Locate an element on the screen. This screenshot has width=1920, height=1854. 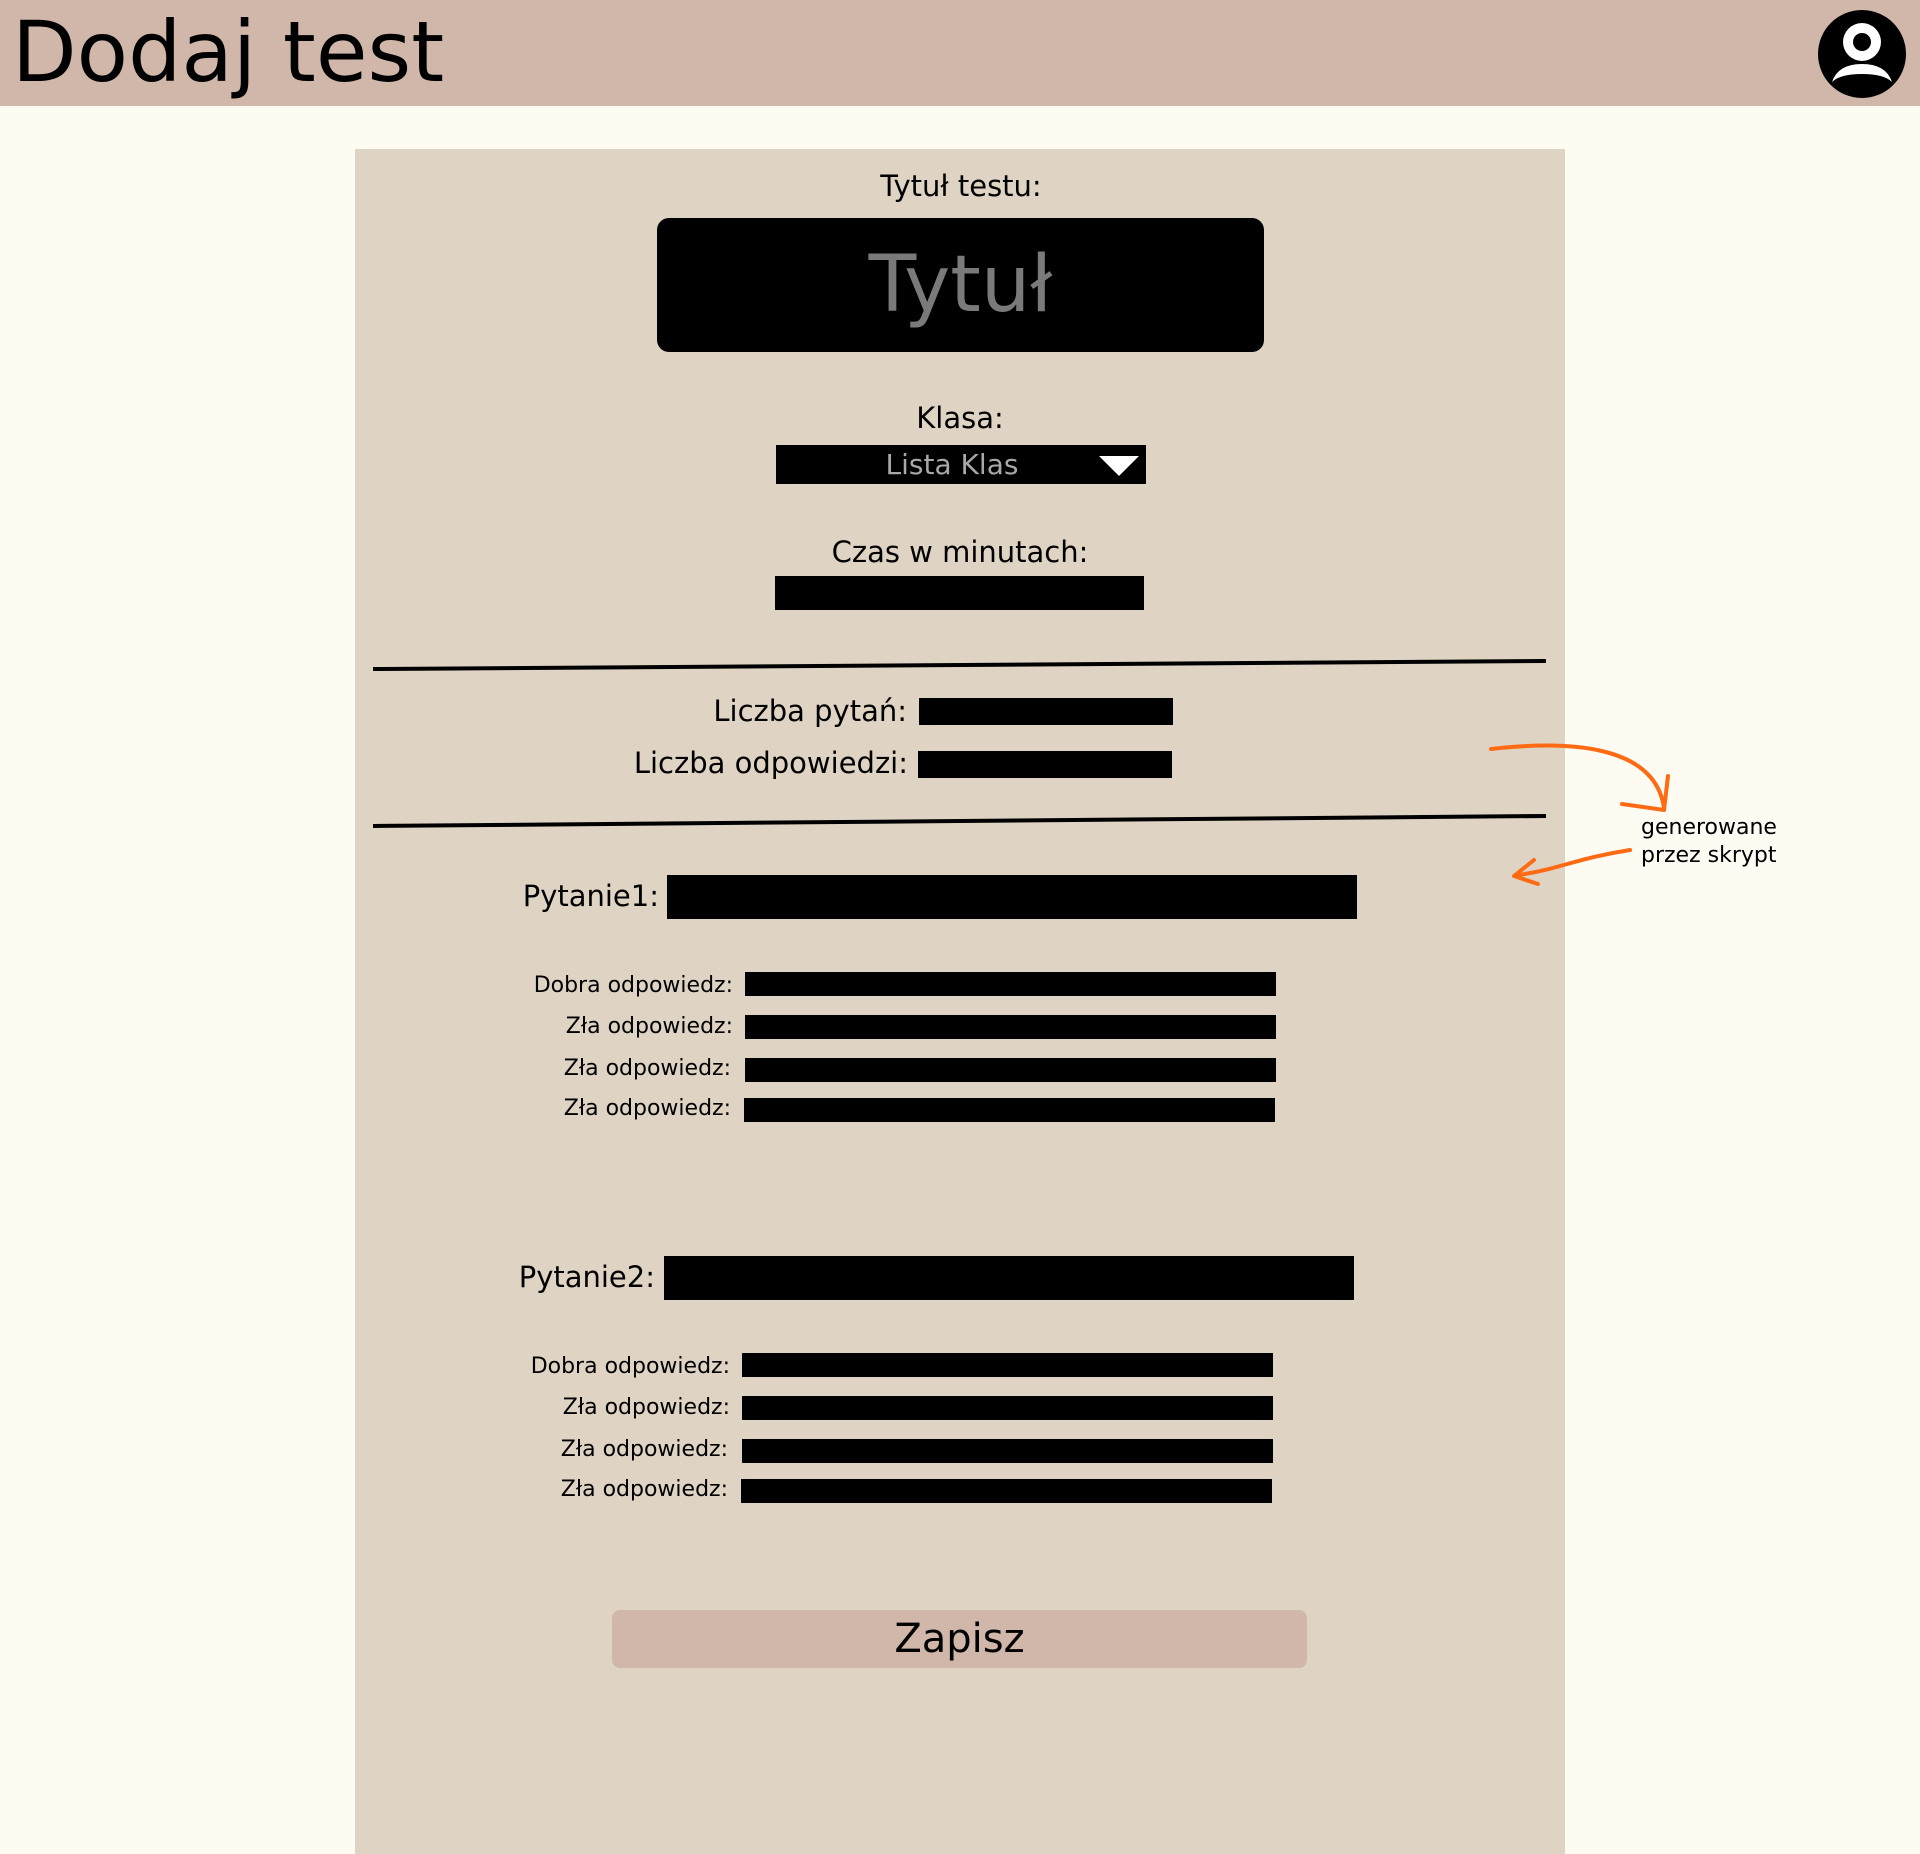
q1-answer-3-label: Zła odpowiedz: is located at coordinates (647, 1068).